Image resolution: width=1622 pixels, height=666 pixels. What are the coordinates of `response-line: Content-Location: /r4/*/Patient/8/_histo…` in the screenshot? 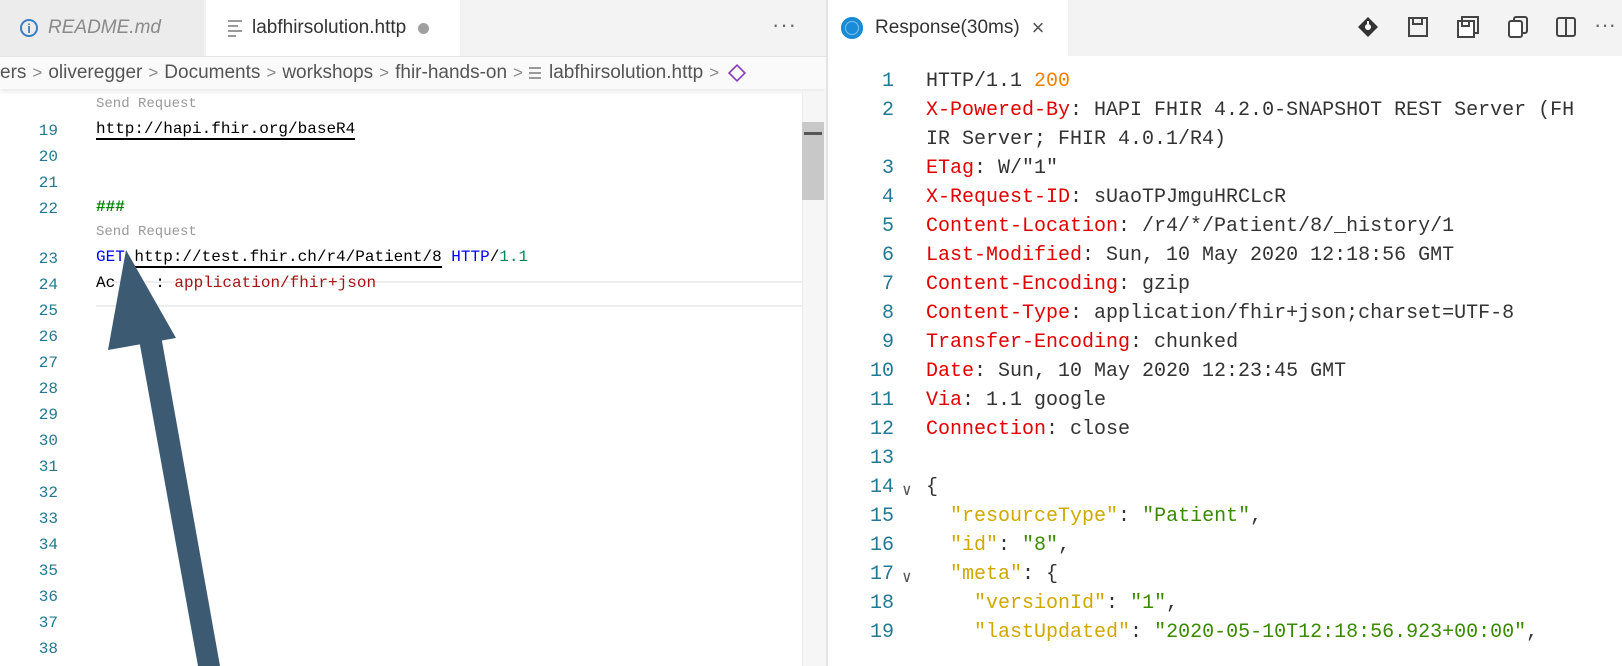 It's located at (1190, 226).